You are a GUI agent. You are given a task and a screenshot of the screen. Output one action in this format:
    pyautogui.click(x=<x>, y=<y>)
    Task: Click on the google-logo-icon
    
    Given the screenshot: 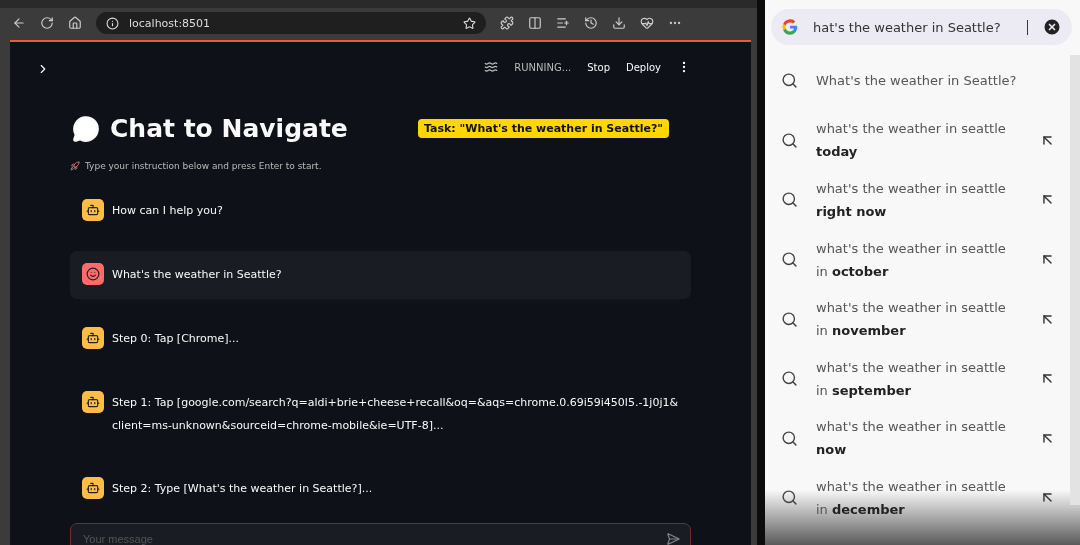 What is the action you would take?
    pyautogui.click(x=790, y=27)
    